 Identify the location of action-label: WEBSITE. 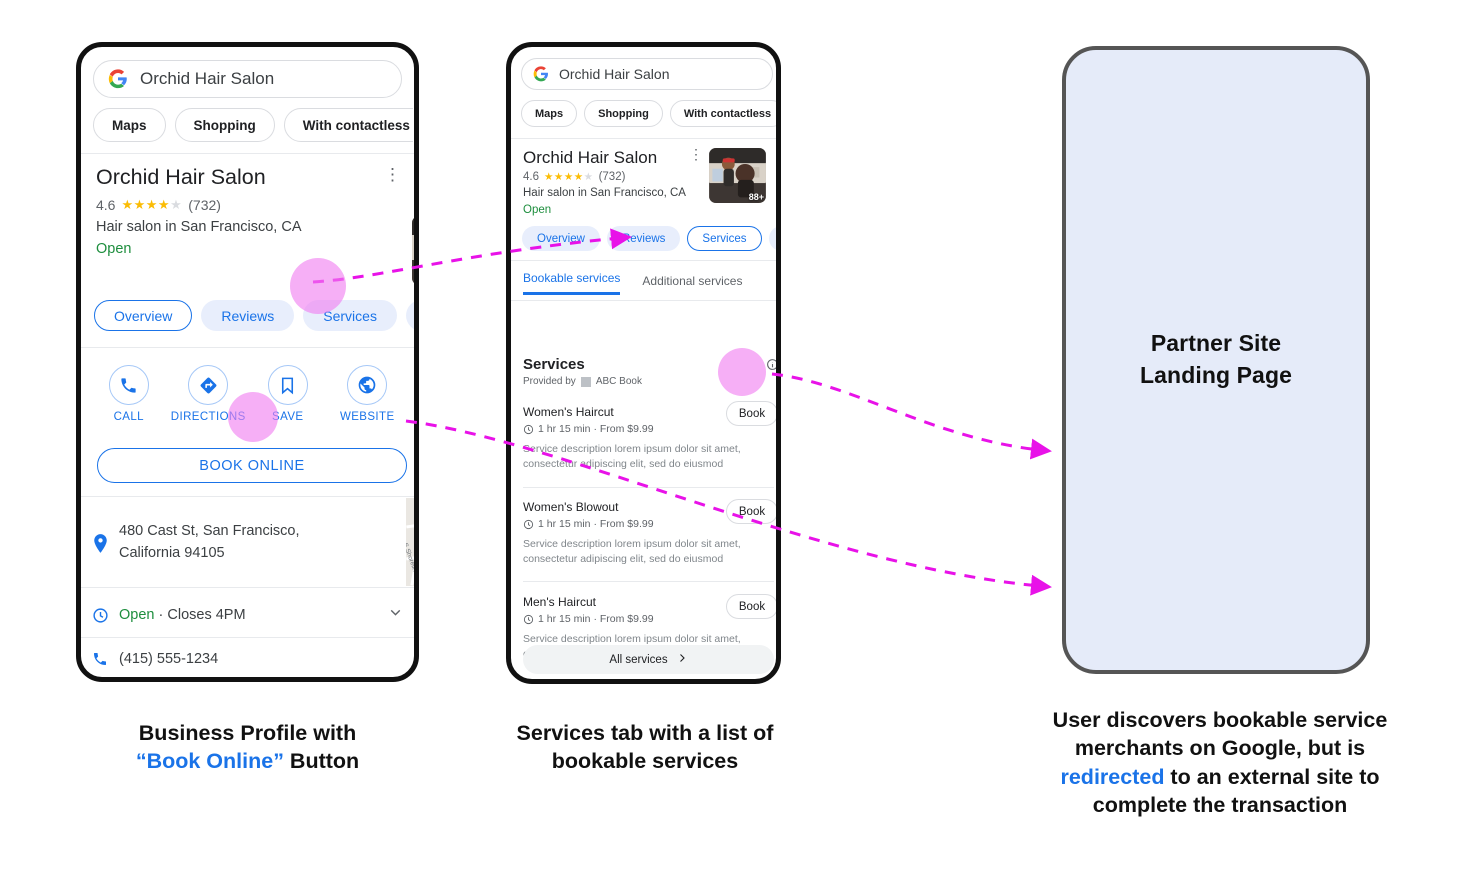
(367, 417).